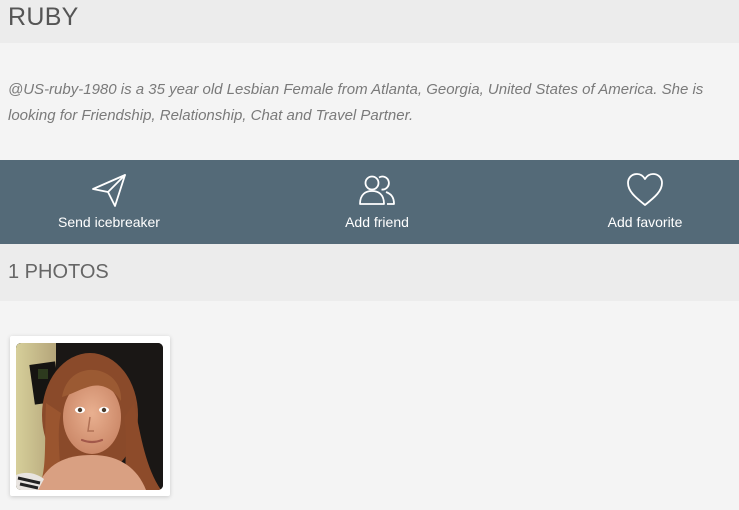  What do you see at coordinates (377, 190) in the screenshot?
I see `users-icon` at bounding box center [377, 190].